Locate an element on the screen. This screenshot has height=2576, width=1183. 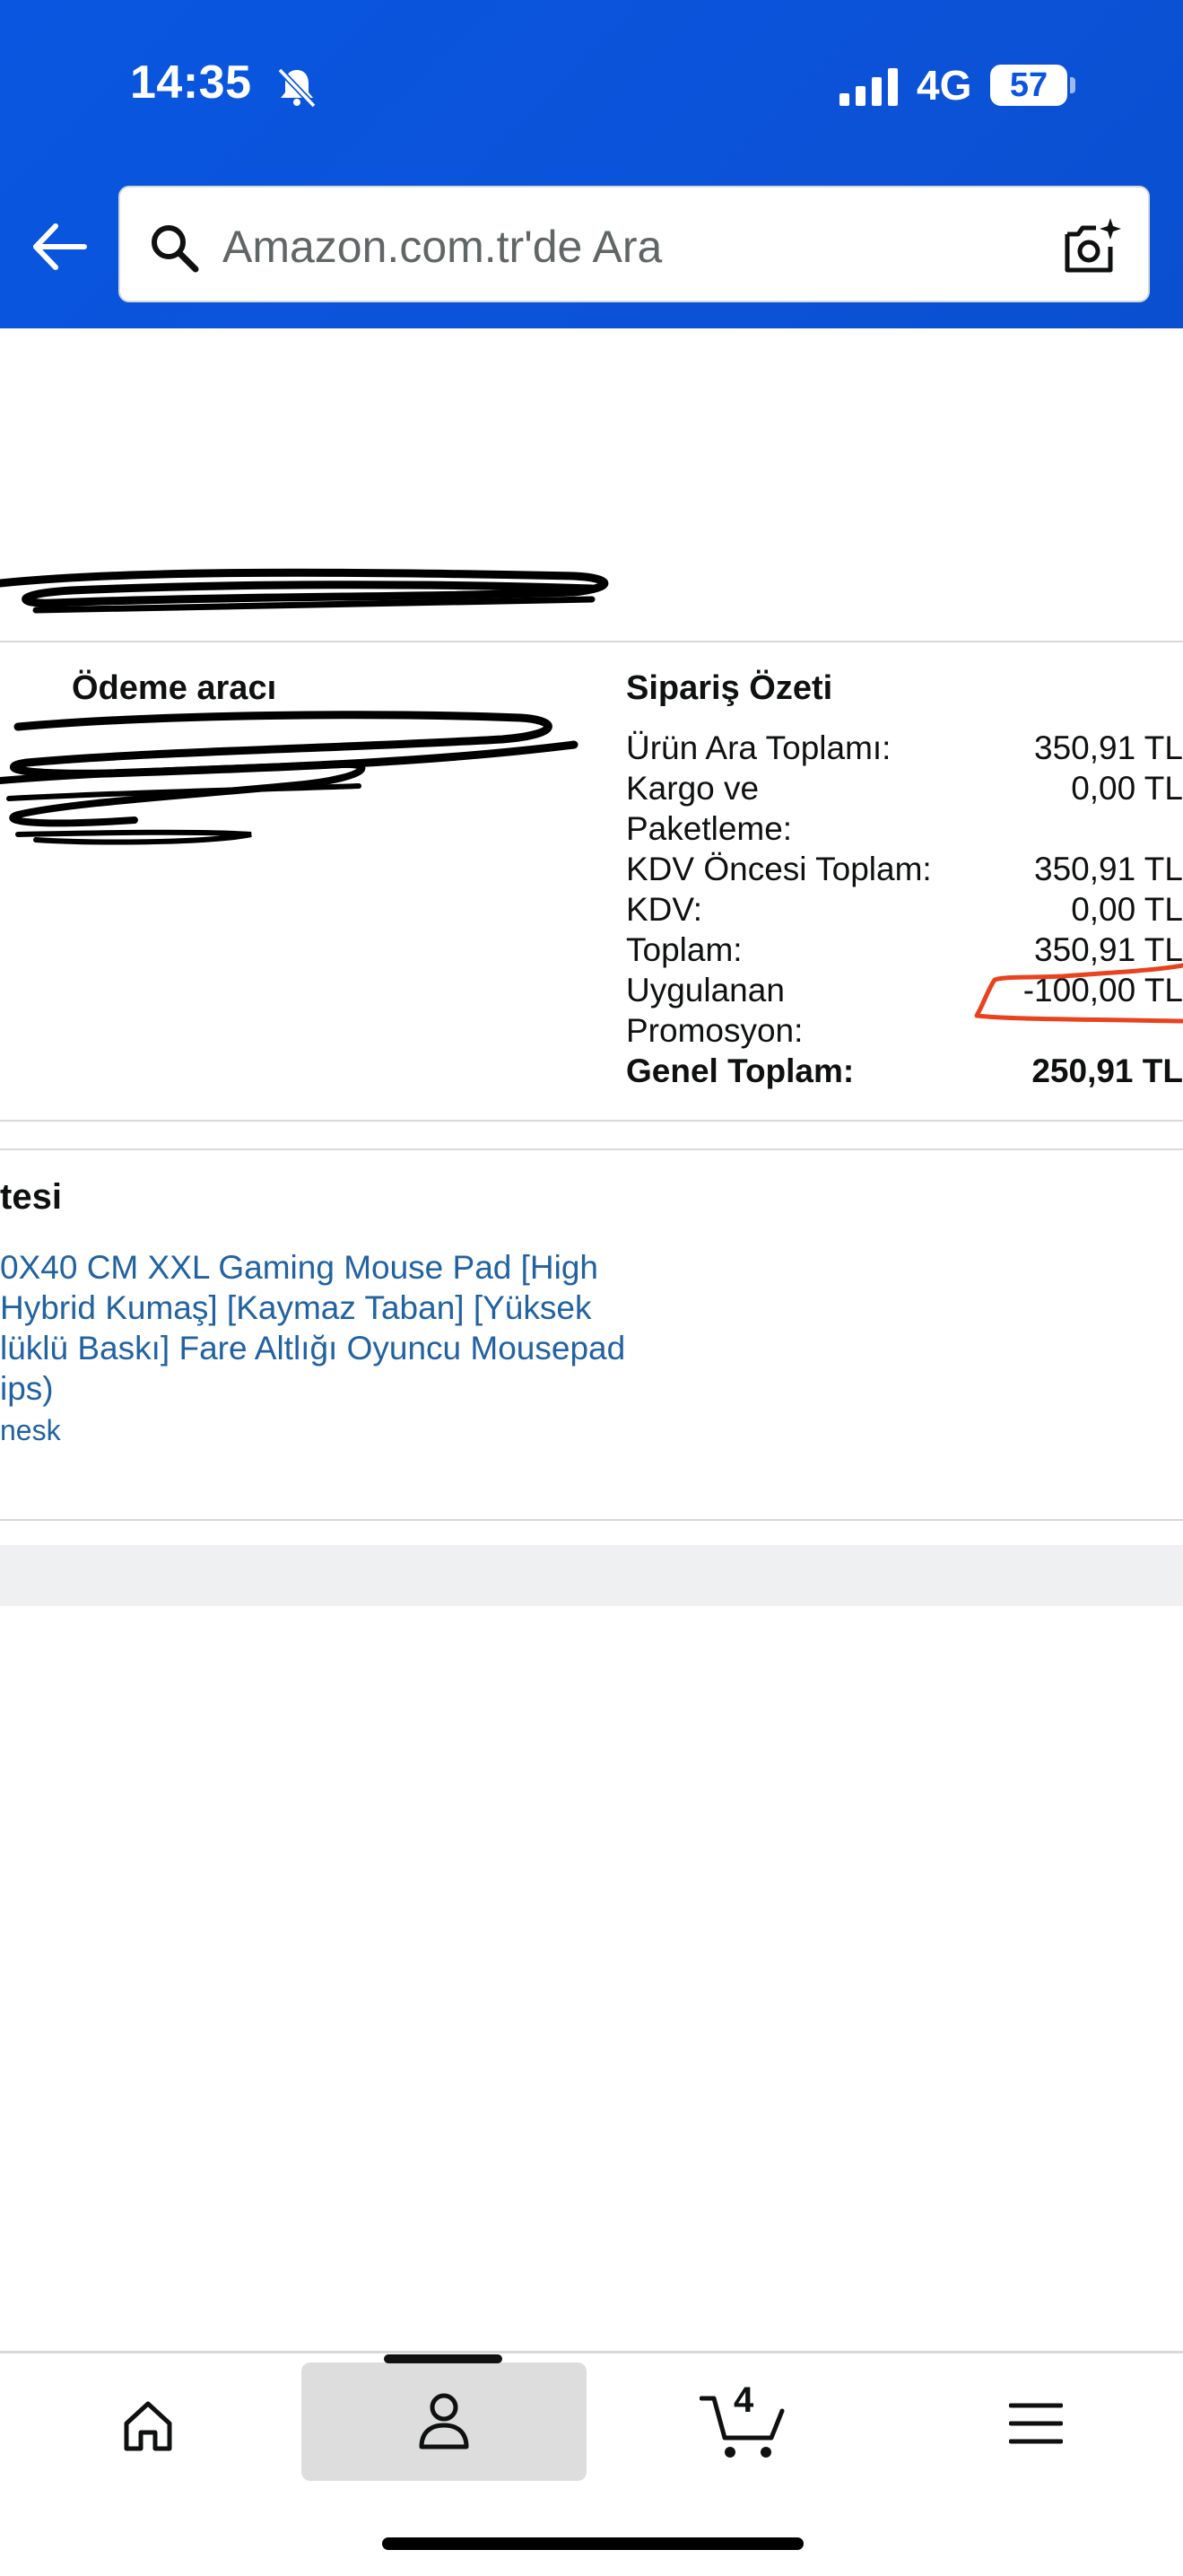
active-tab-indicator is located at coordinates (443, 2359).